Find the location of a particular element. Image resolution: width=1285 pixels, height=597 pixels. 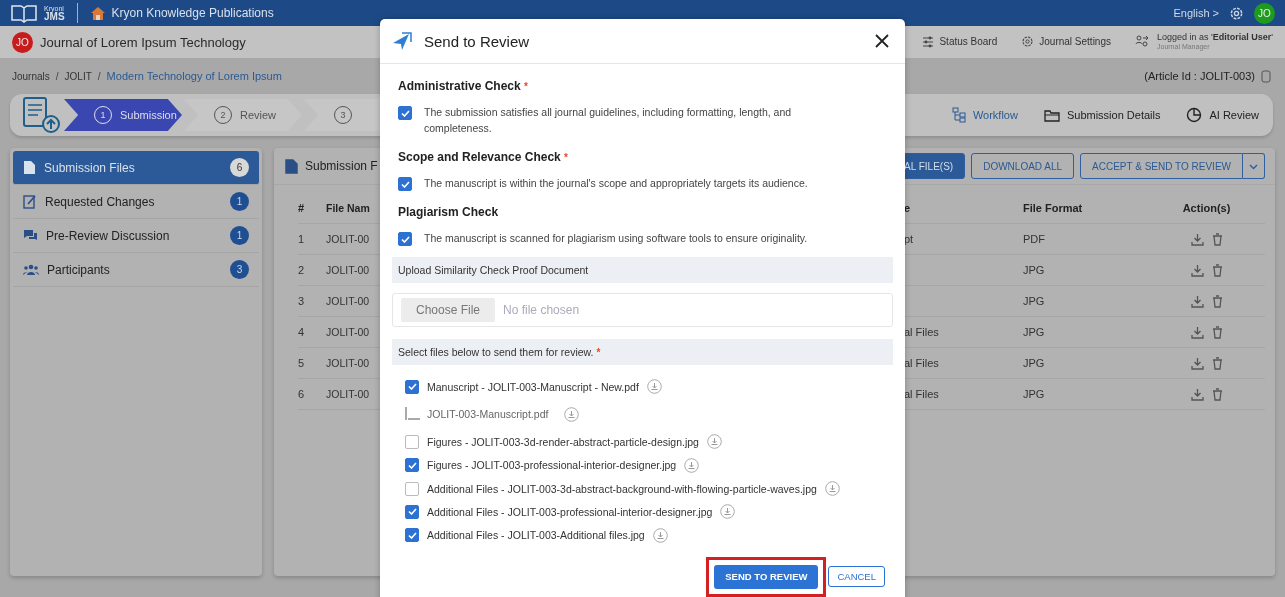

sidebar-item: Submission Files 6 is located at coordinates (136, 168).